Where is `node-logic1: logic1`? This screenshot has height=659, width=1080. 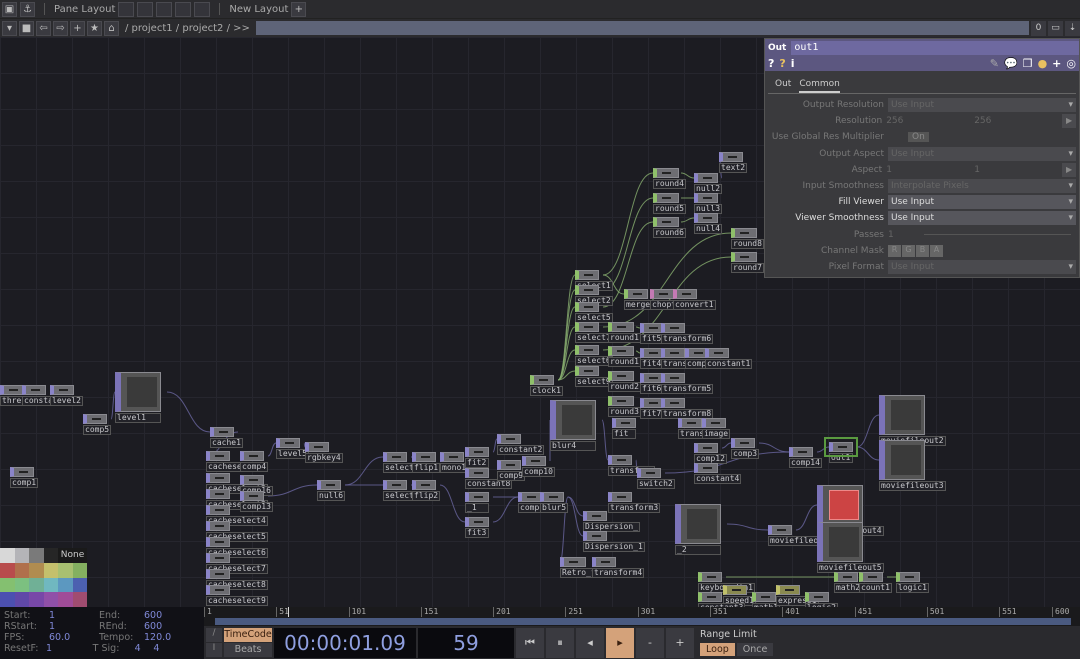
node-logic1: logic1 is located at coordinates (912, 582).